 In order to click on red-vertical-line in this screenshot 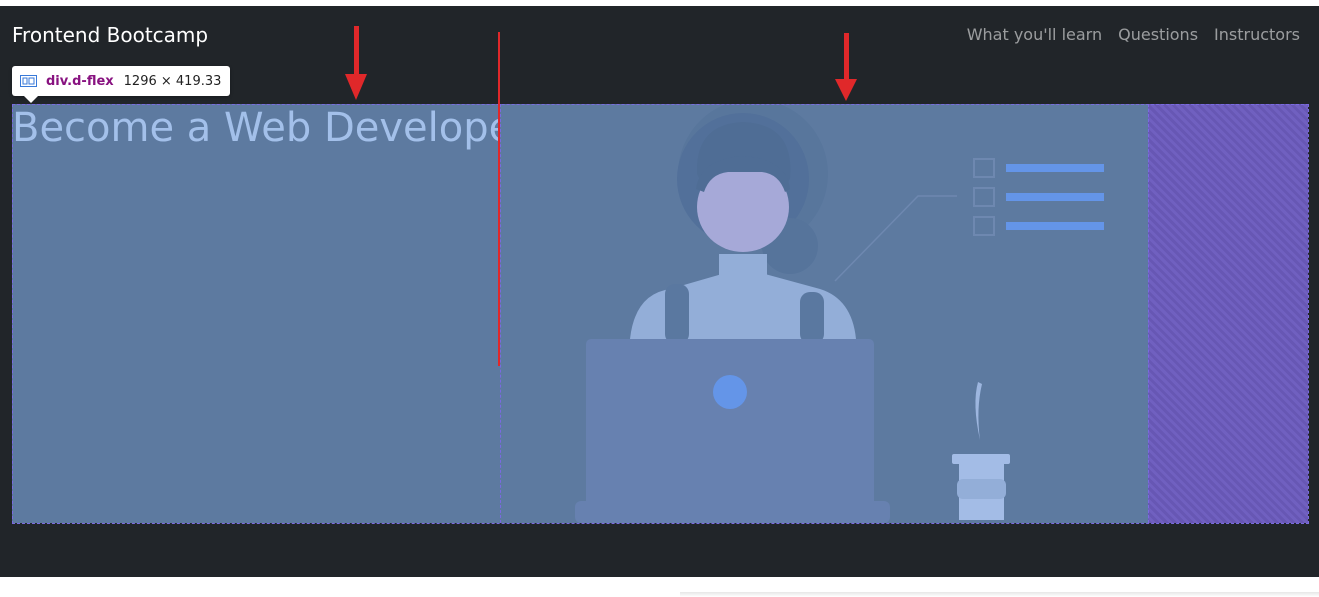, I will do `click(499, 199)`.